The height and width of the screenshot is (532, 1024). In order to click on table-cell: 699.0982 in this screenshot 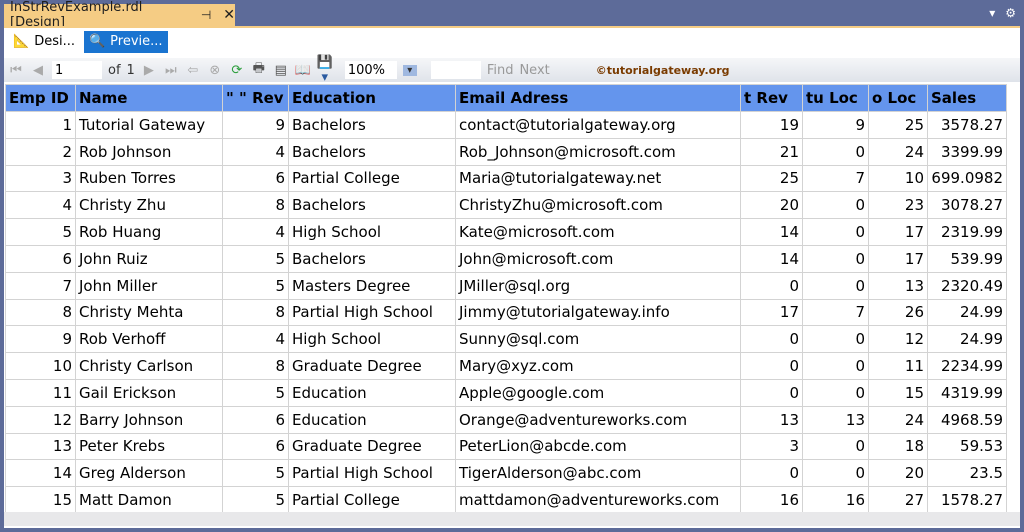, I will do `click(967, 178)`.